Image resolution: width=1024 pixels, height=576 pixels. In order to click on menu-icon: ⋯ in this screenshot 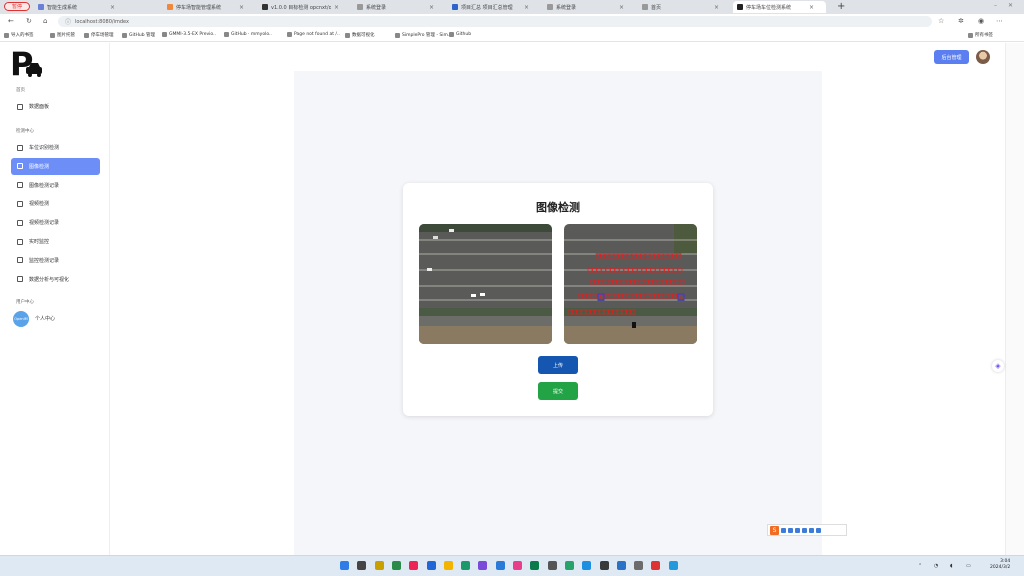, I will do `click(999, 21)`.